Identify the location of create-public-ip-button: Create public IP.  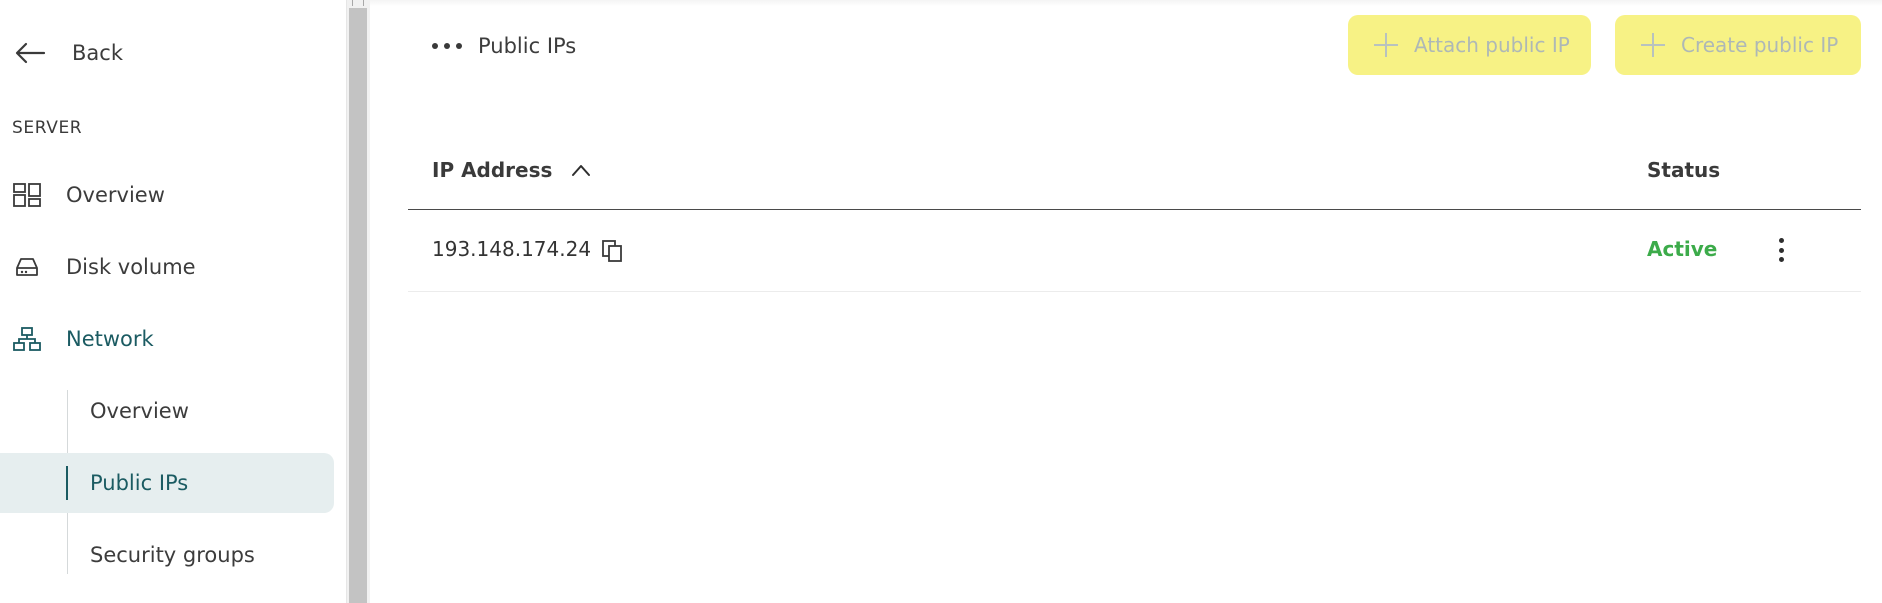
(1738, 45).